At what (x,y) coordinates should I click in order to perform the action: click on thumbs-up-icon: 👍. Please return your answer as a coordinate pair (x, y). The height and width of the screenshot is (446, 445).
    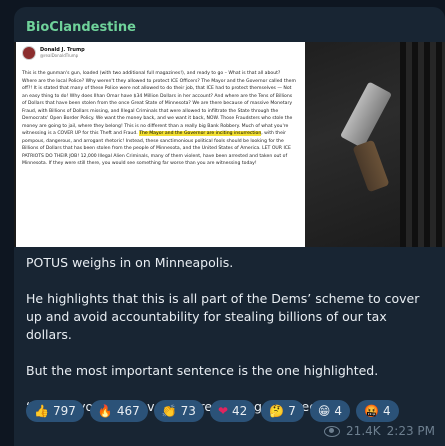
    Looking at the image, I should click on (41, 411).